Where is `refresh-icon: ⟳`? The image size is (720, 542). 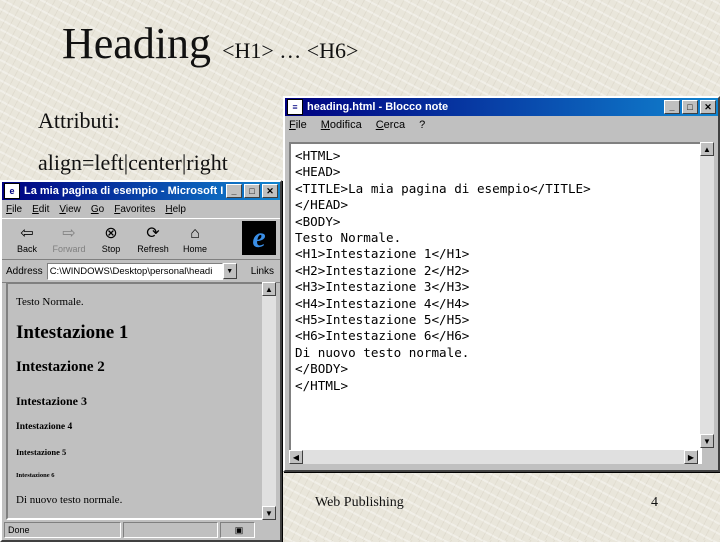
refresh-icon: ⟳ is located at coordinates (153, 233).